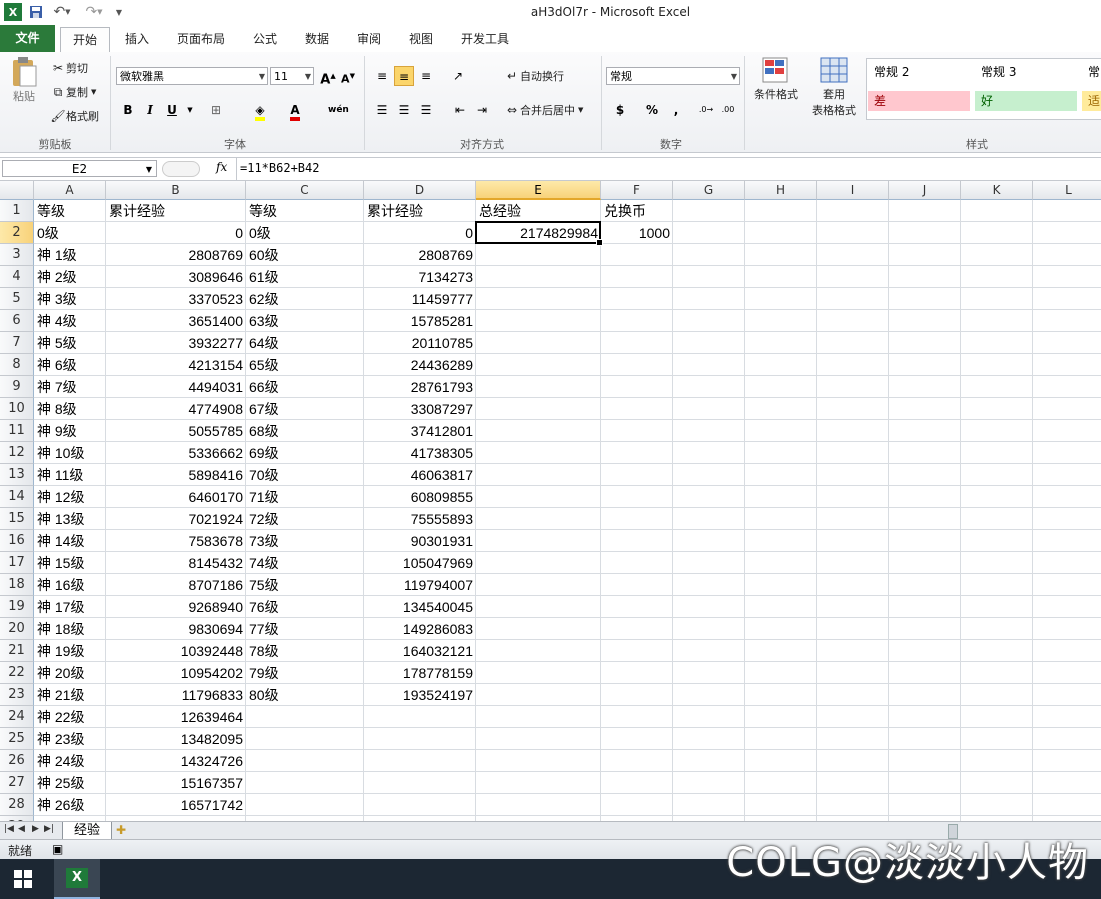  What do you see at coordinates (305, 475) in the screenshot?
I see `cell-c13: 70级` at bounding box center [305, 475].